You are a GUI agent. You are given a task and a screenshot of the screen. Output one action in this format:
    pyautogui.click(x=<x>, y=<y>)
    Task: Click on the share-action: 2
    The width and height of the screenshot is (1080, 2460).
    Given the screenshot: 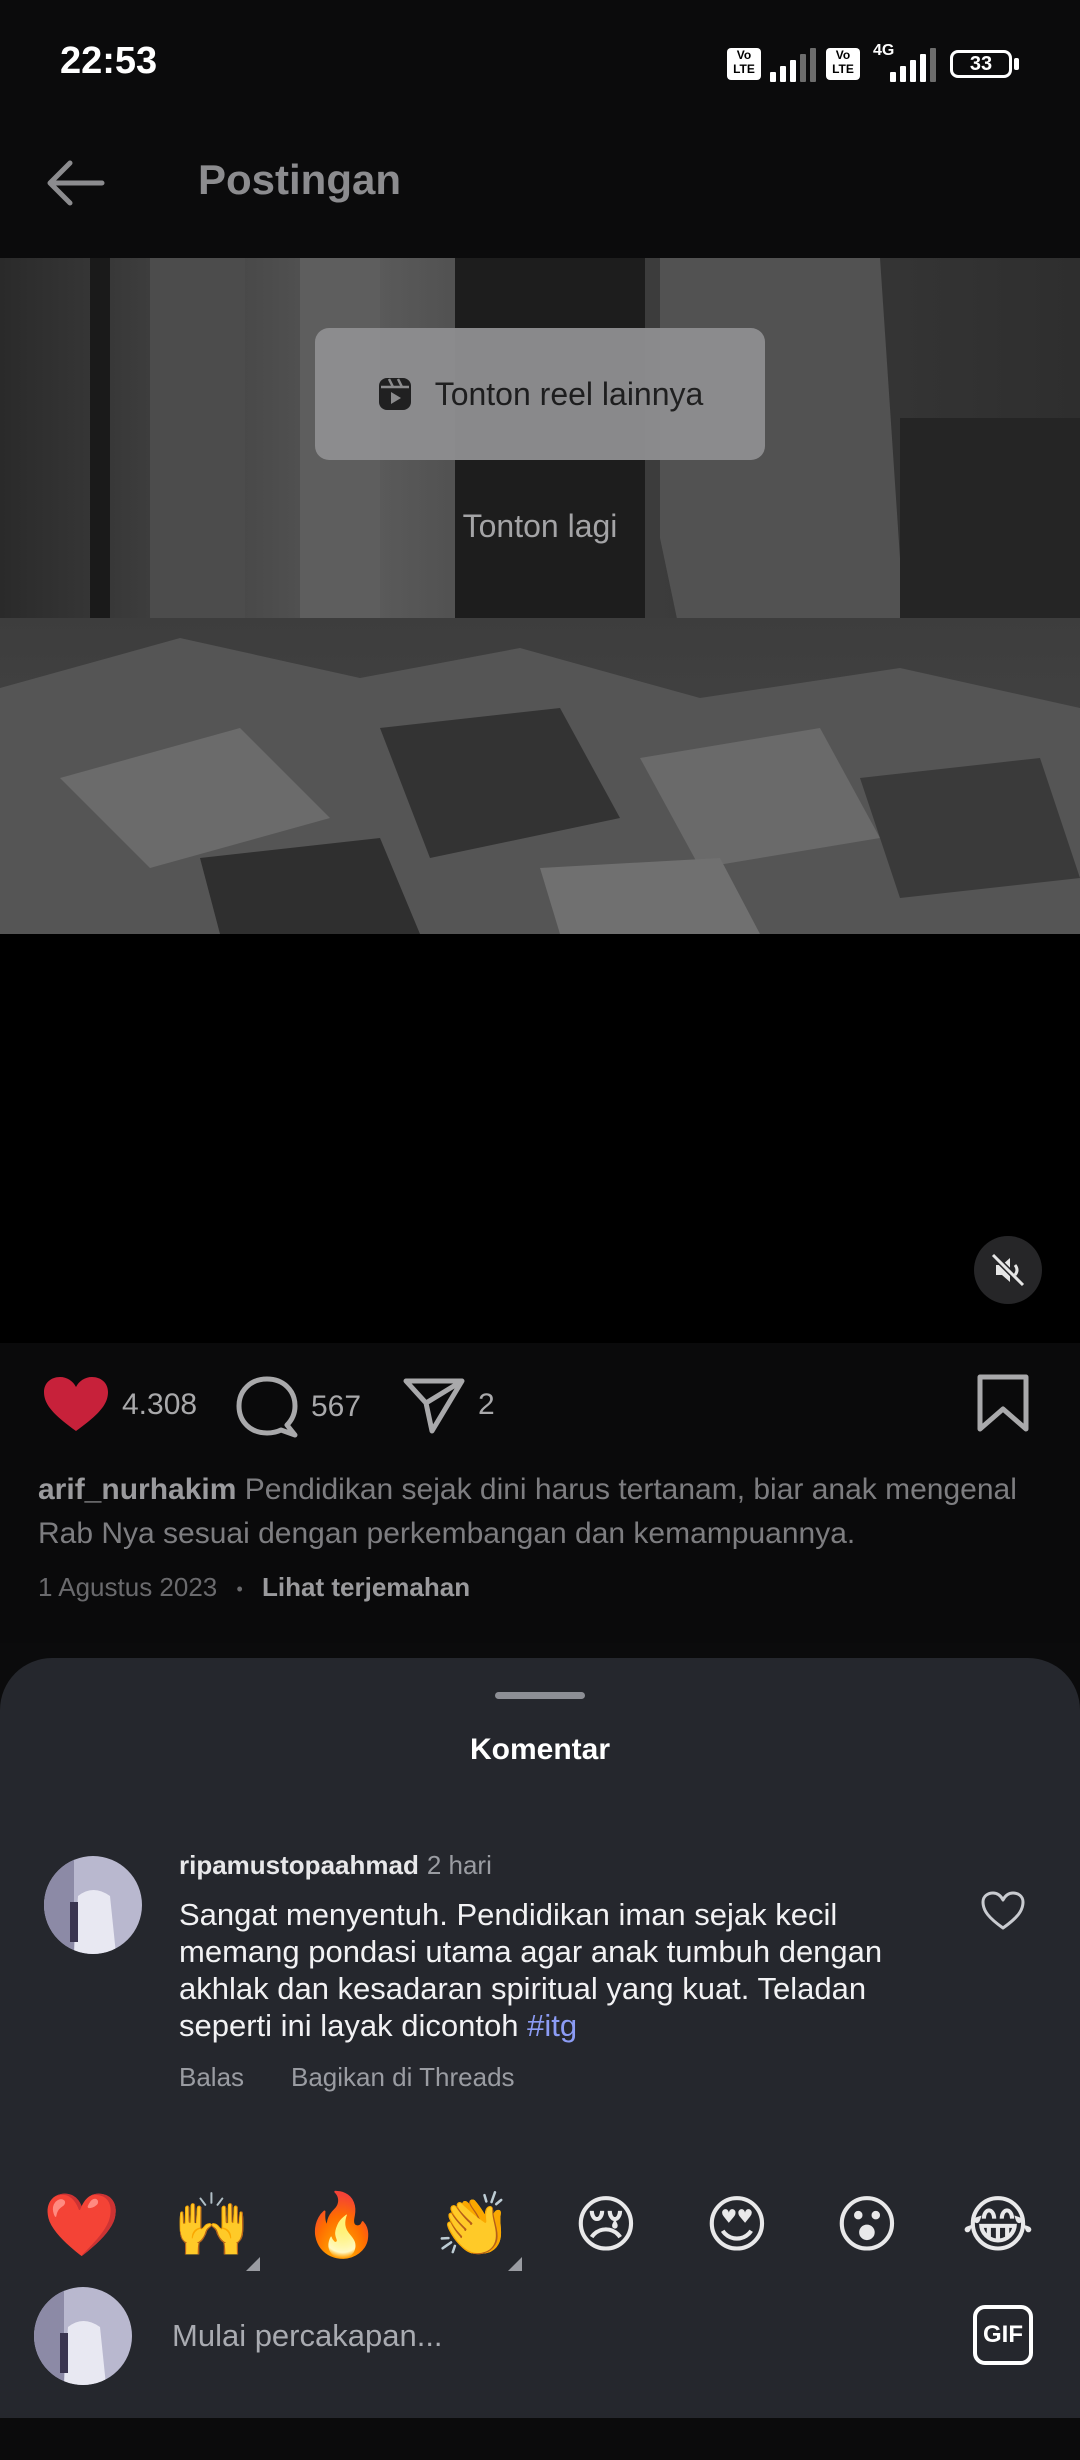 What is the action you would take?
    pyautogui.click(x=448, y=1405)
    